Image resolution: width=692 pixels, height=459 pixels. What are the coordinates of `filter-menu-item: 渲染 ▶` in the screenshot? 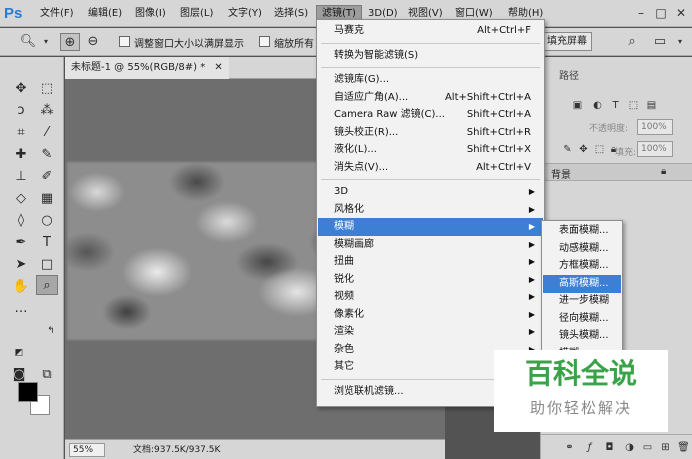 It's located at (430, 332).